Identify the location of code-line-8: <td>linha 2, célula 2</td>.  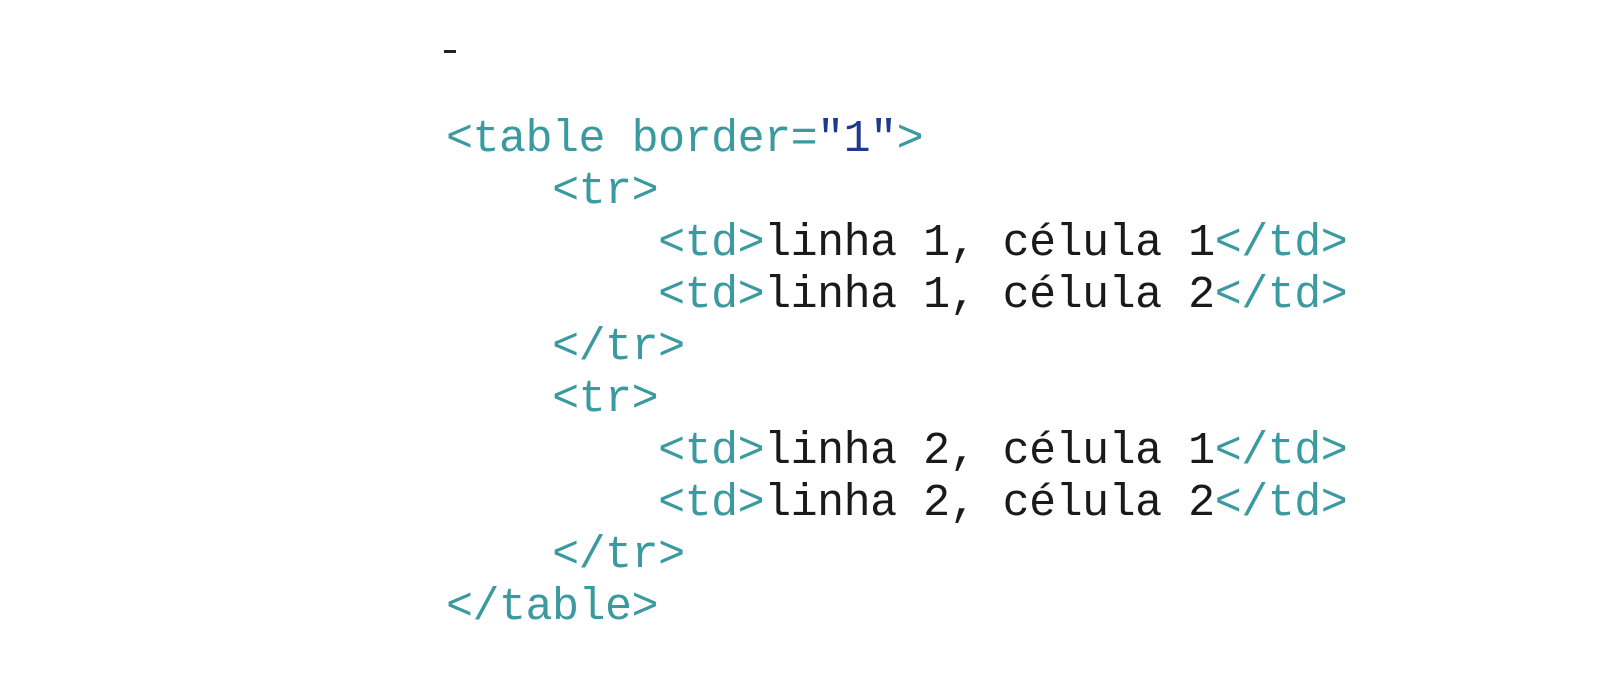
(844, 477).